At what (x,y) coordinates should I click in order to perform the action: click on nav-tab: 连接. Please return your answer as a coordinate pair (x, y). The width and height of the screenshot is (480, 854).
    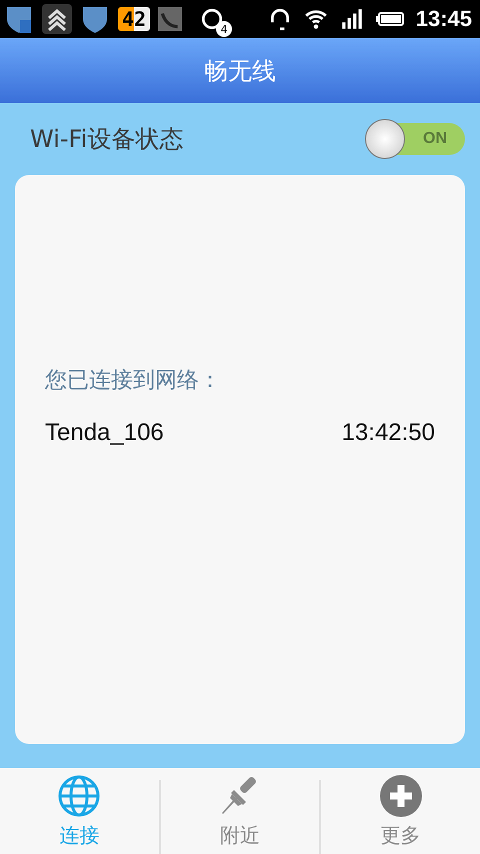
    Looking at the image, I should click on (79, 811).